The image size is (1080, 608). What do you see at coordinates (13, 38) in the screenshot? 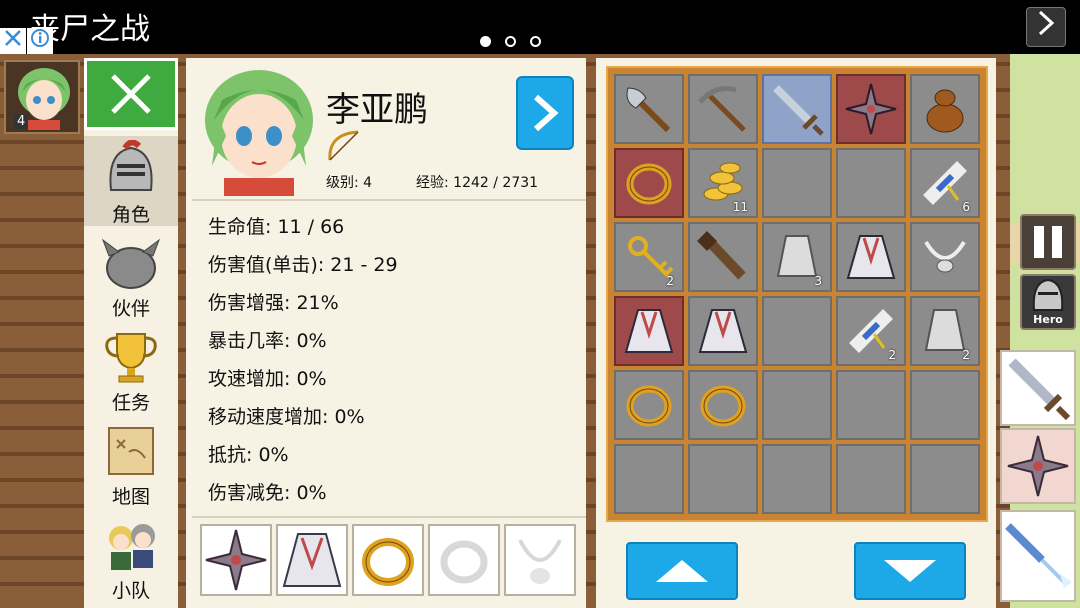
I see `close-icon` at bounding box center [13, 38].